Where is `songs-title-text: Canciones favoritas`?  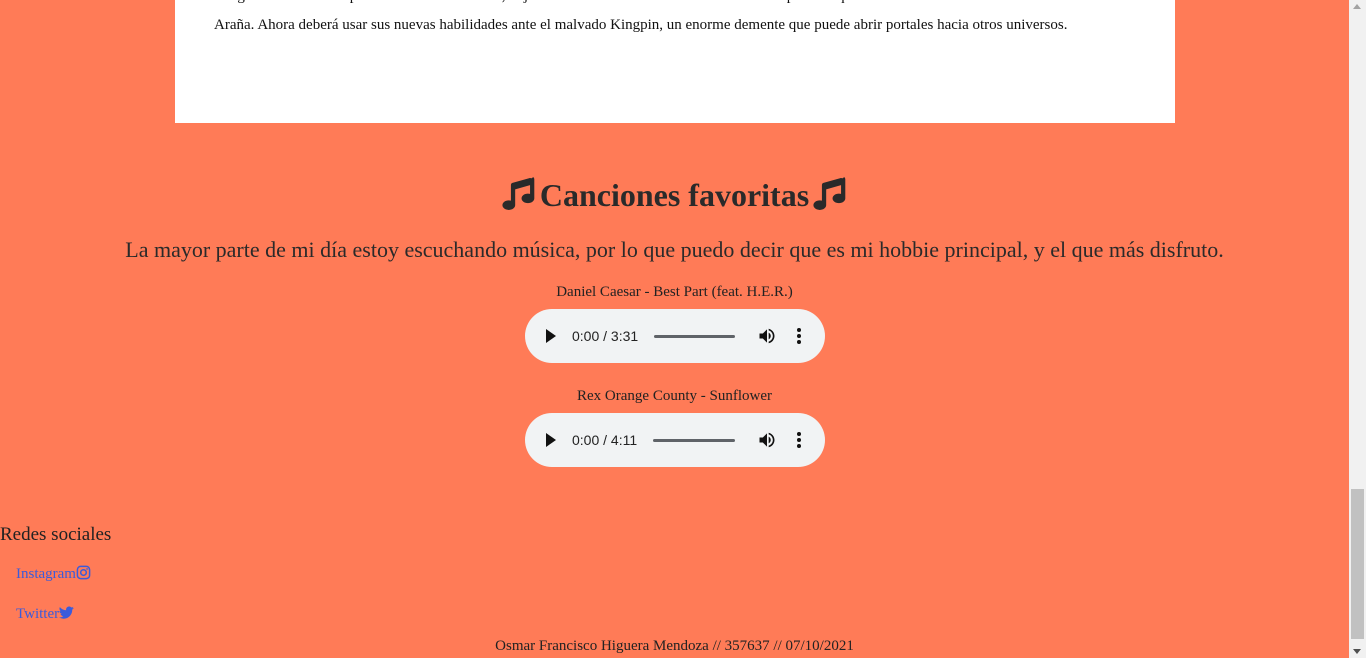 songs-title-text: Canciones favoritas is located at coordinates (674, 195).